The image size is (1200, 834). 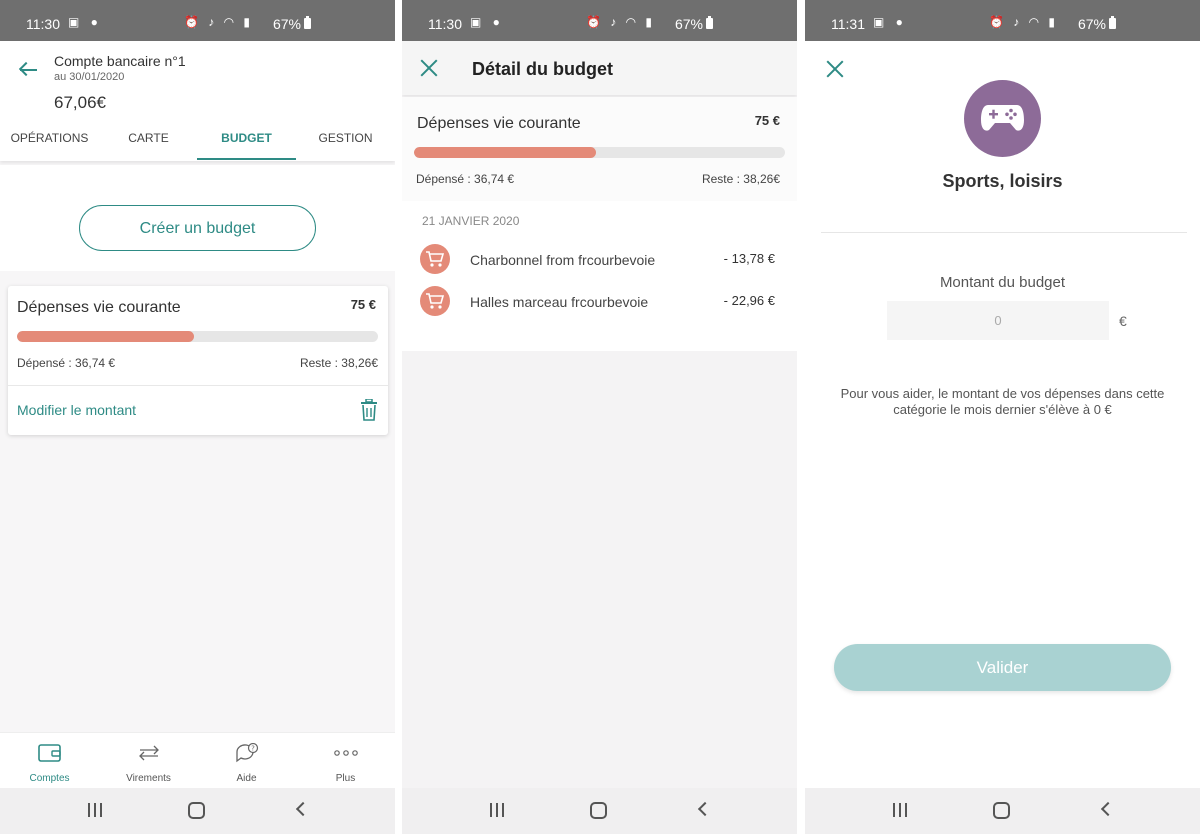 I want to click on currency-symbol: €, so click(x=1123, y=321).